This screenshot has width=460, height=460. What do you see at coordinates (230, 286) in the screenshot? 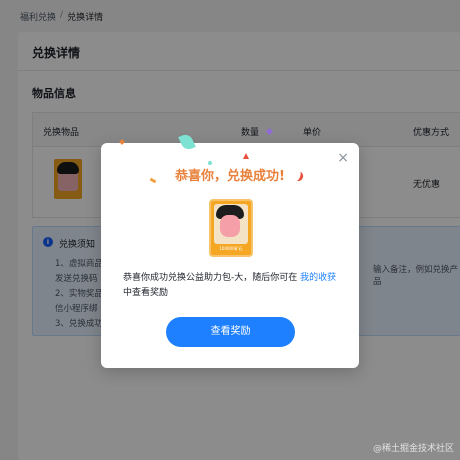
I see `dialog-description: 恭喜你成功兑换公益助力包-大，随后你可在 我的收获 中查看奖励` at bounding box center [230, 286].